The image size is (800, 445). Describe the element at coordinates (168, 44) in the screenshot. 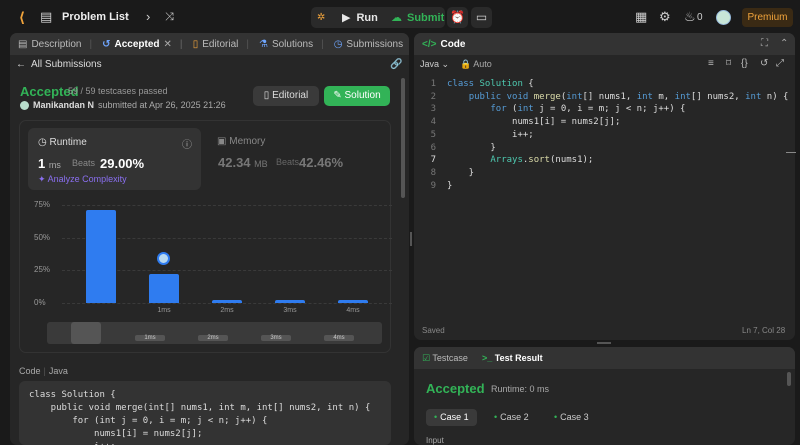

I see `close-tab-icon: ✕` at that location.